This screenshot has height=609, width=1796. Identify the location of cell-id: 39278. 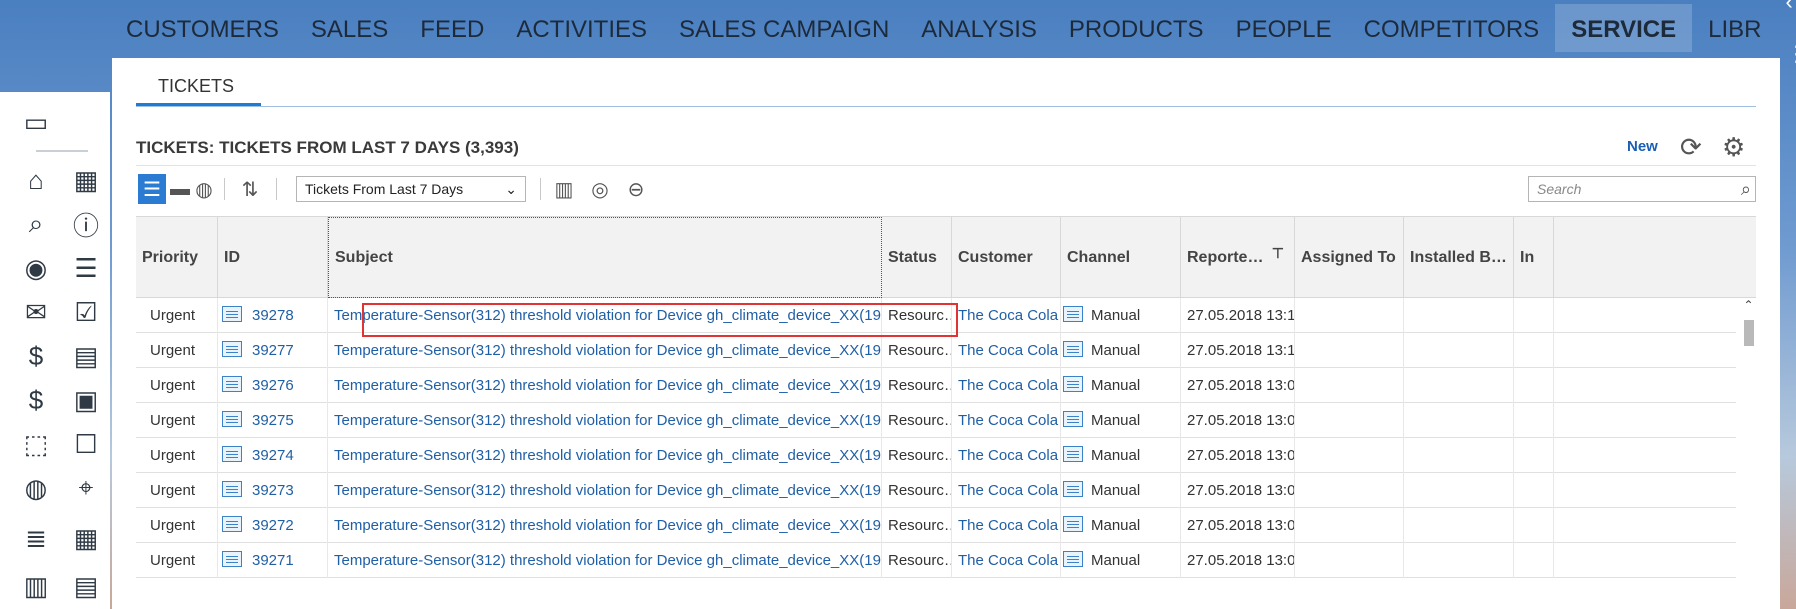
(273, 315).